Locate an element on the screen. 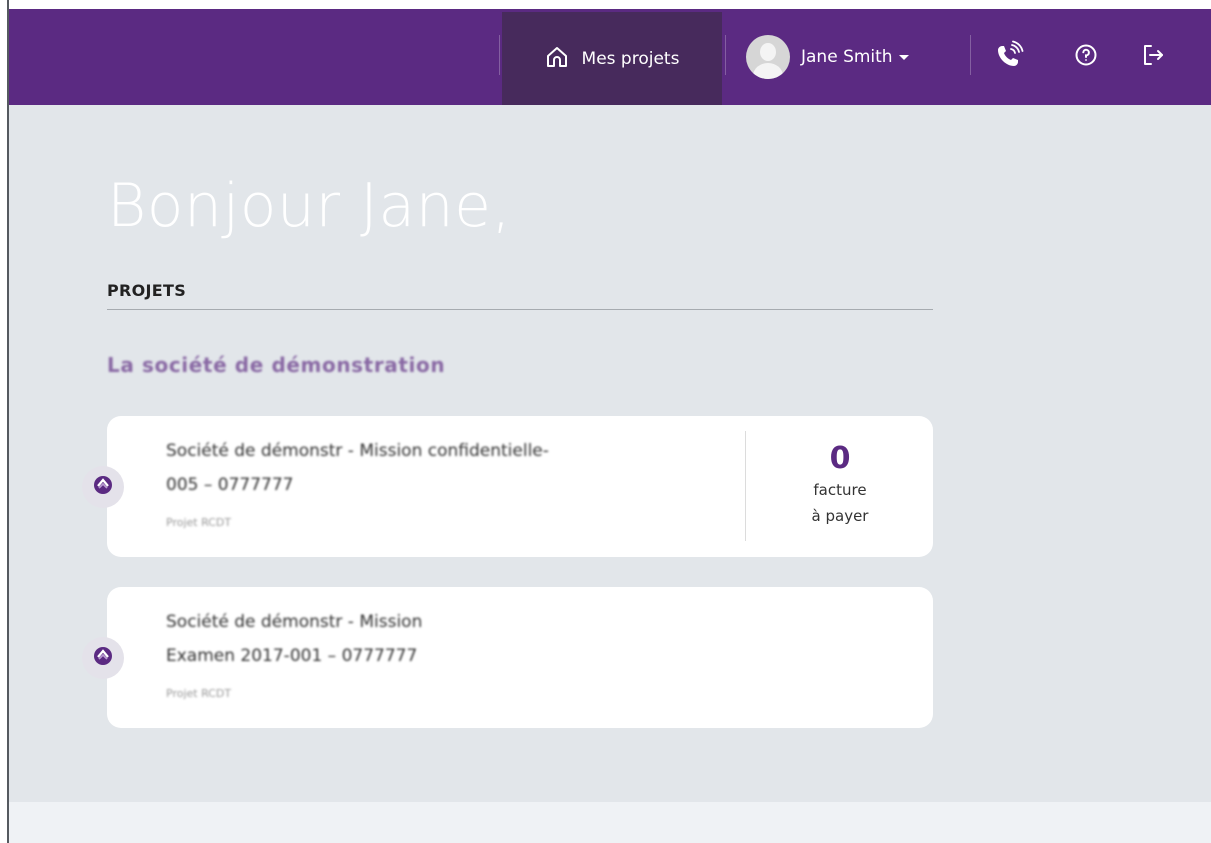 This screenshot has height=843, width=1211. logout-button is located at coordinates (1153, 57).